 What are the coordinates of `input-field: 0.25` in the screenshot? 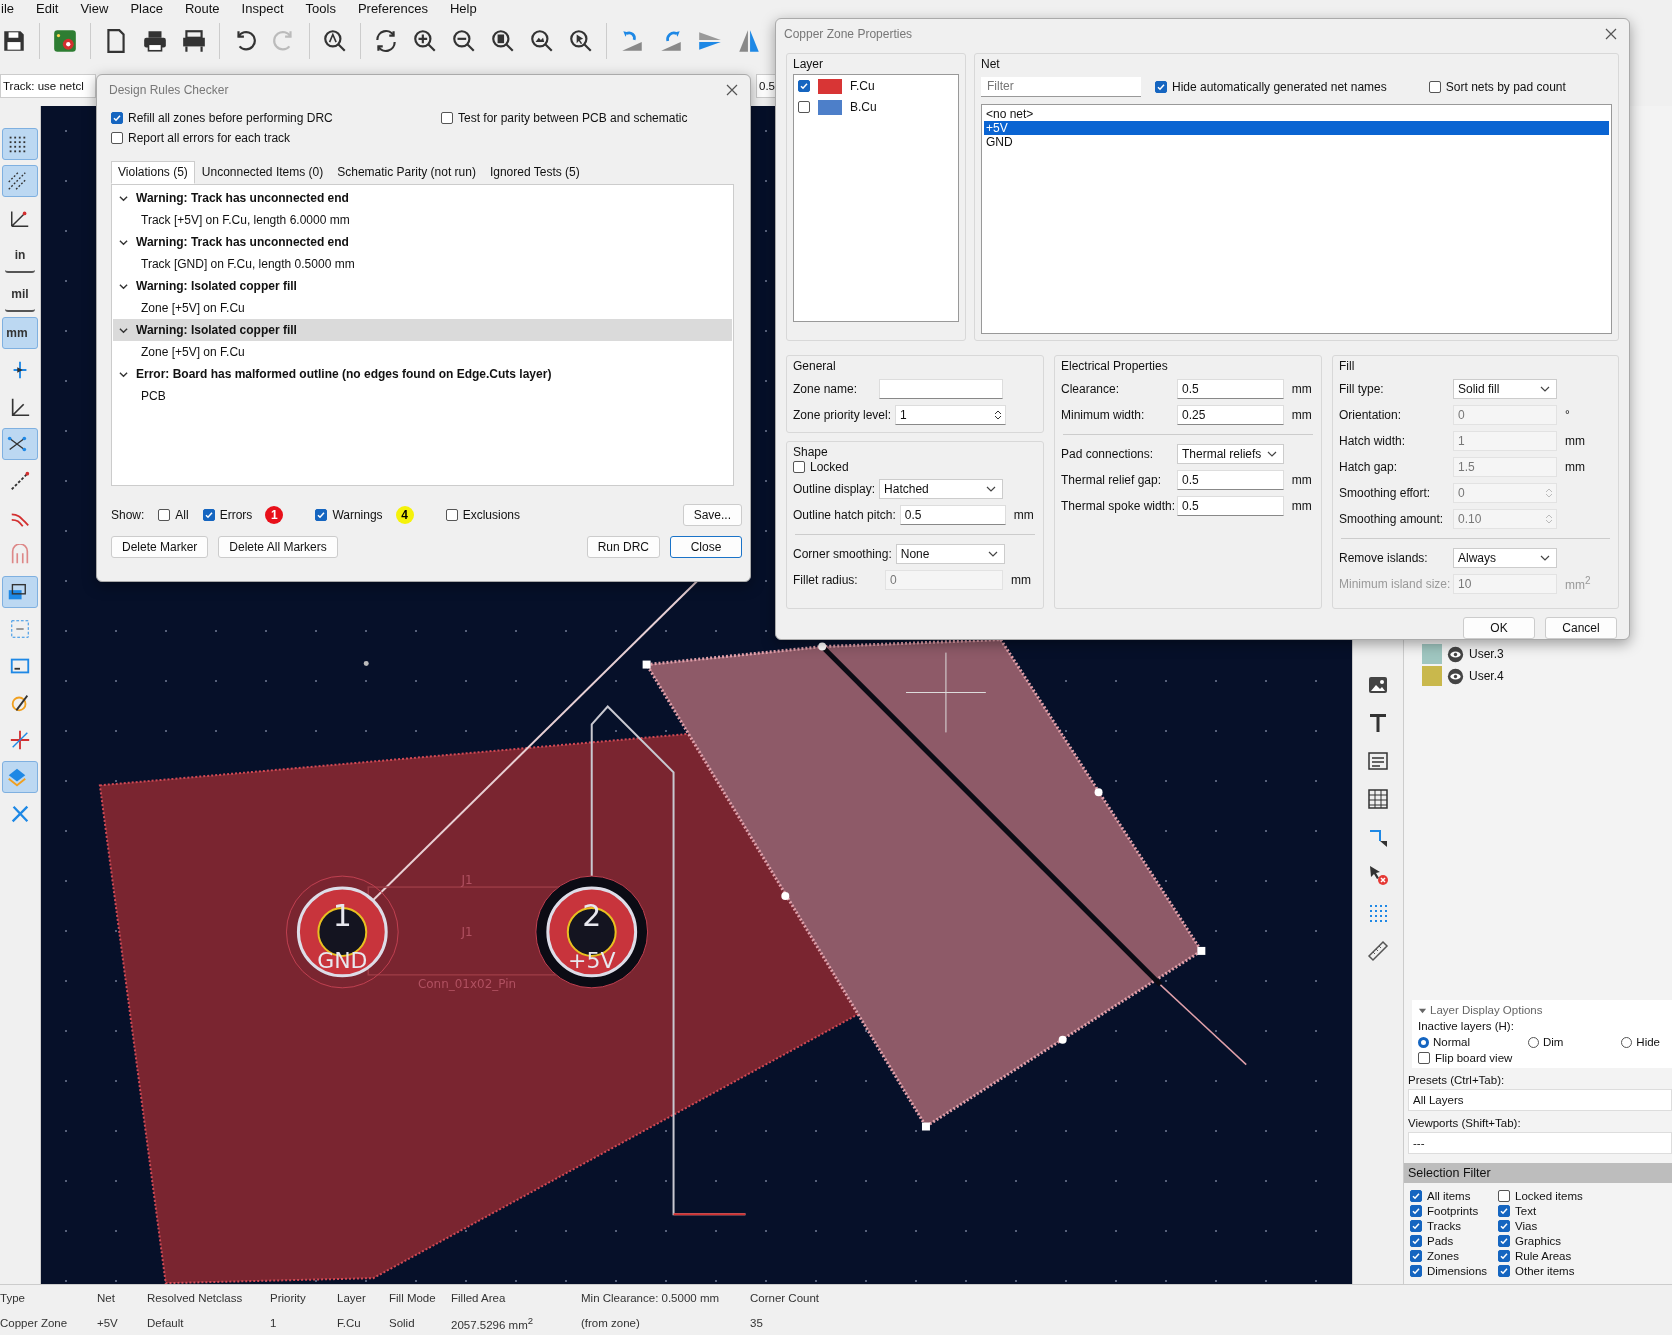 It's located at (1230, 414).